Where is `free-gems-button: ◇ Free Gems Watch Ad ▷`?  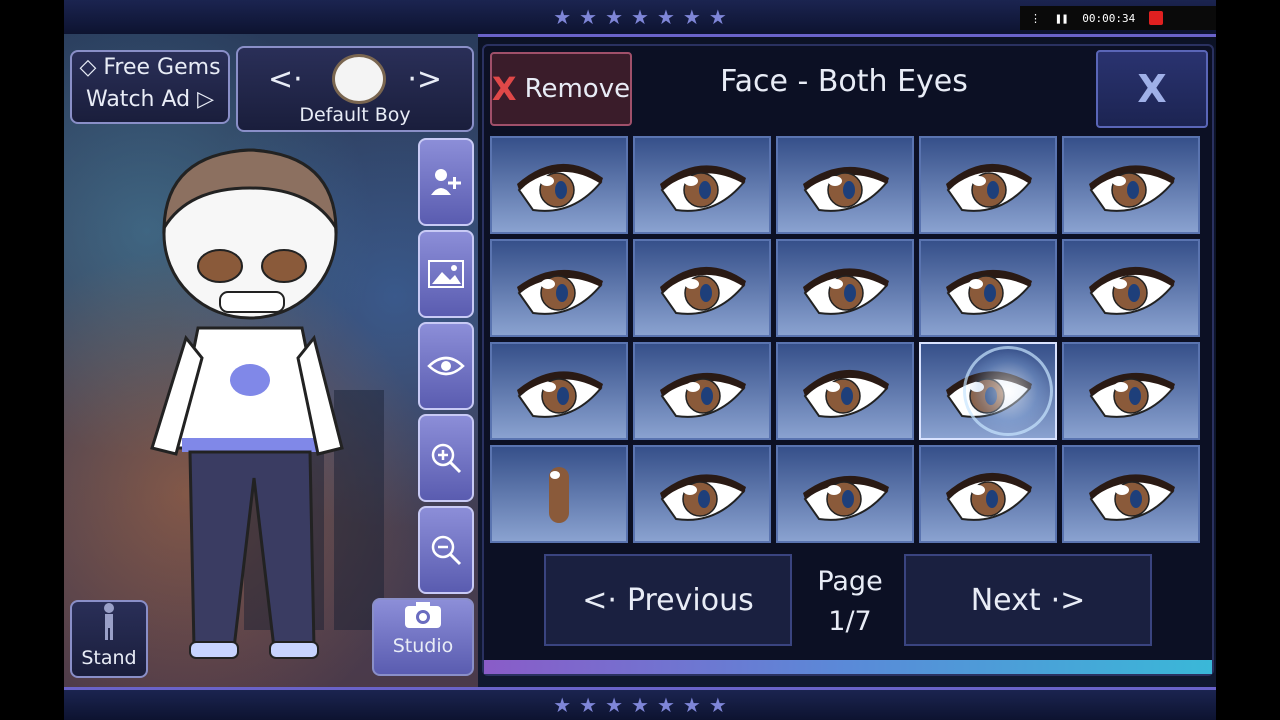 free-gems-button: ◇ Free Gems Watch Ad ▷ is located at coordinates (150, 87).